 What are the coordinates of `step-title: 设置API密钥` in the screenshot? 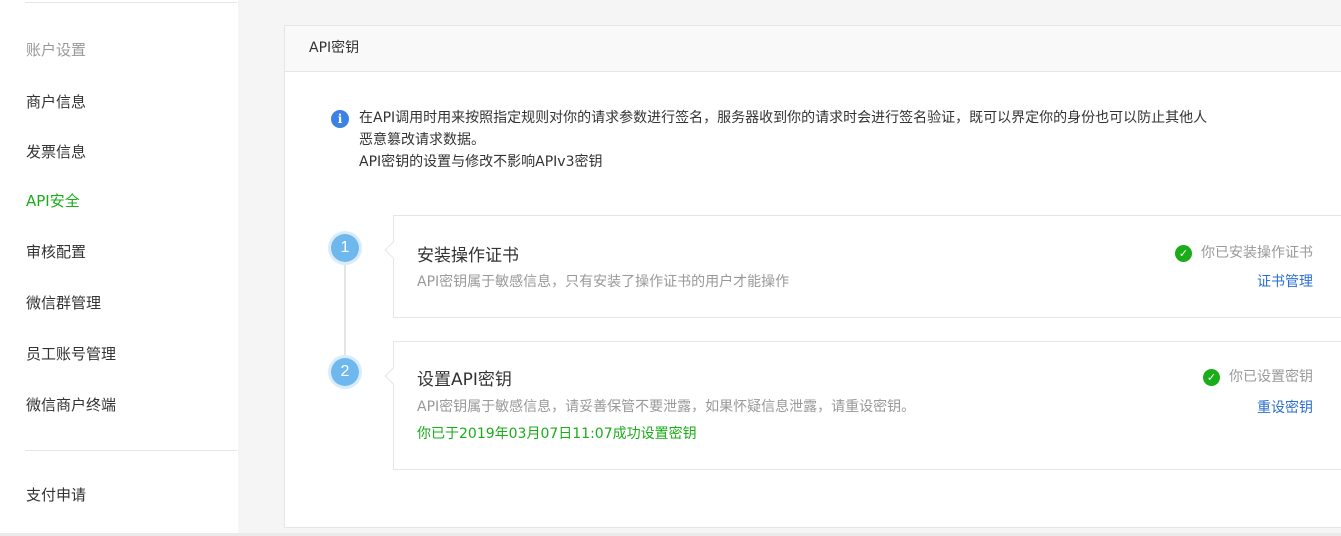 It's located at (464, 380).